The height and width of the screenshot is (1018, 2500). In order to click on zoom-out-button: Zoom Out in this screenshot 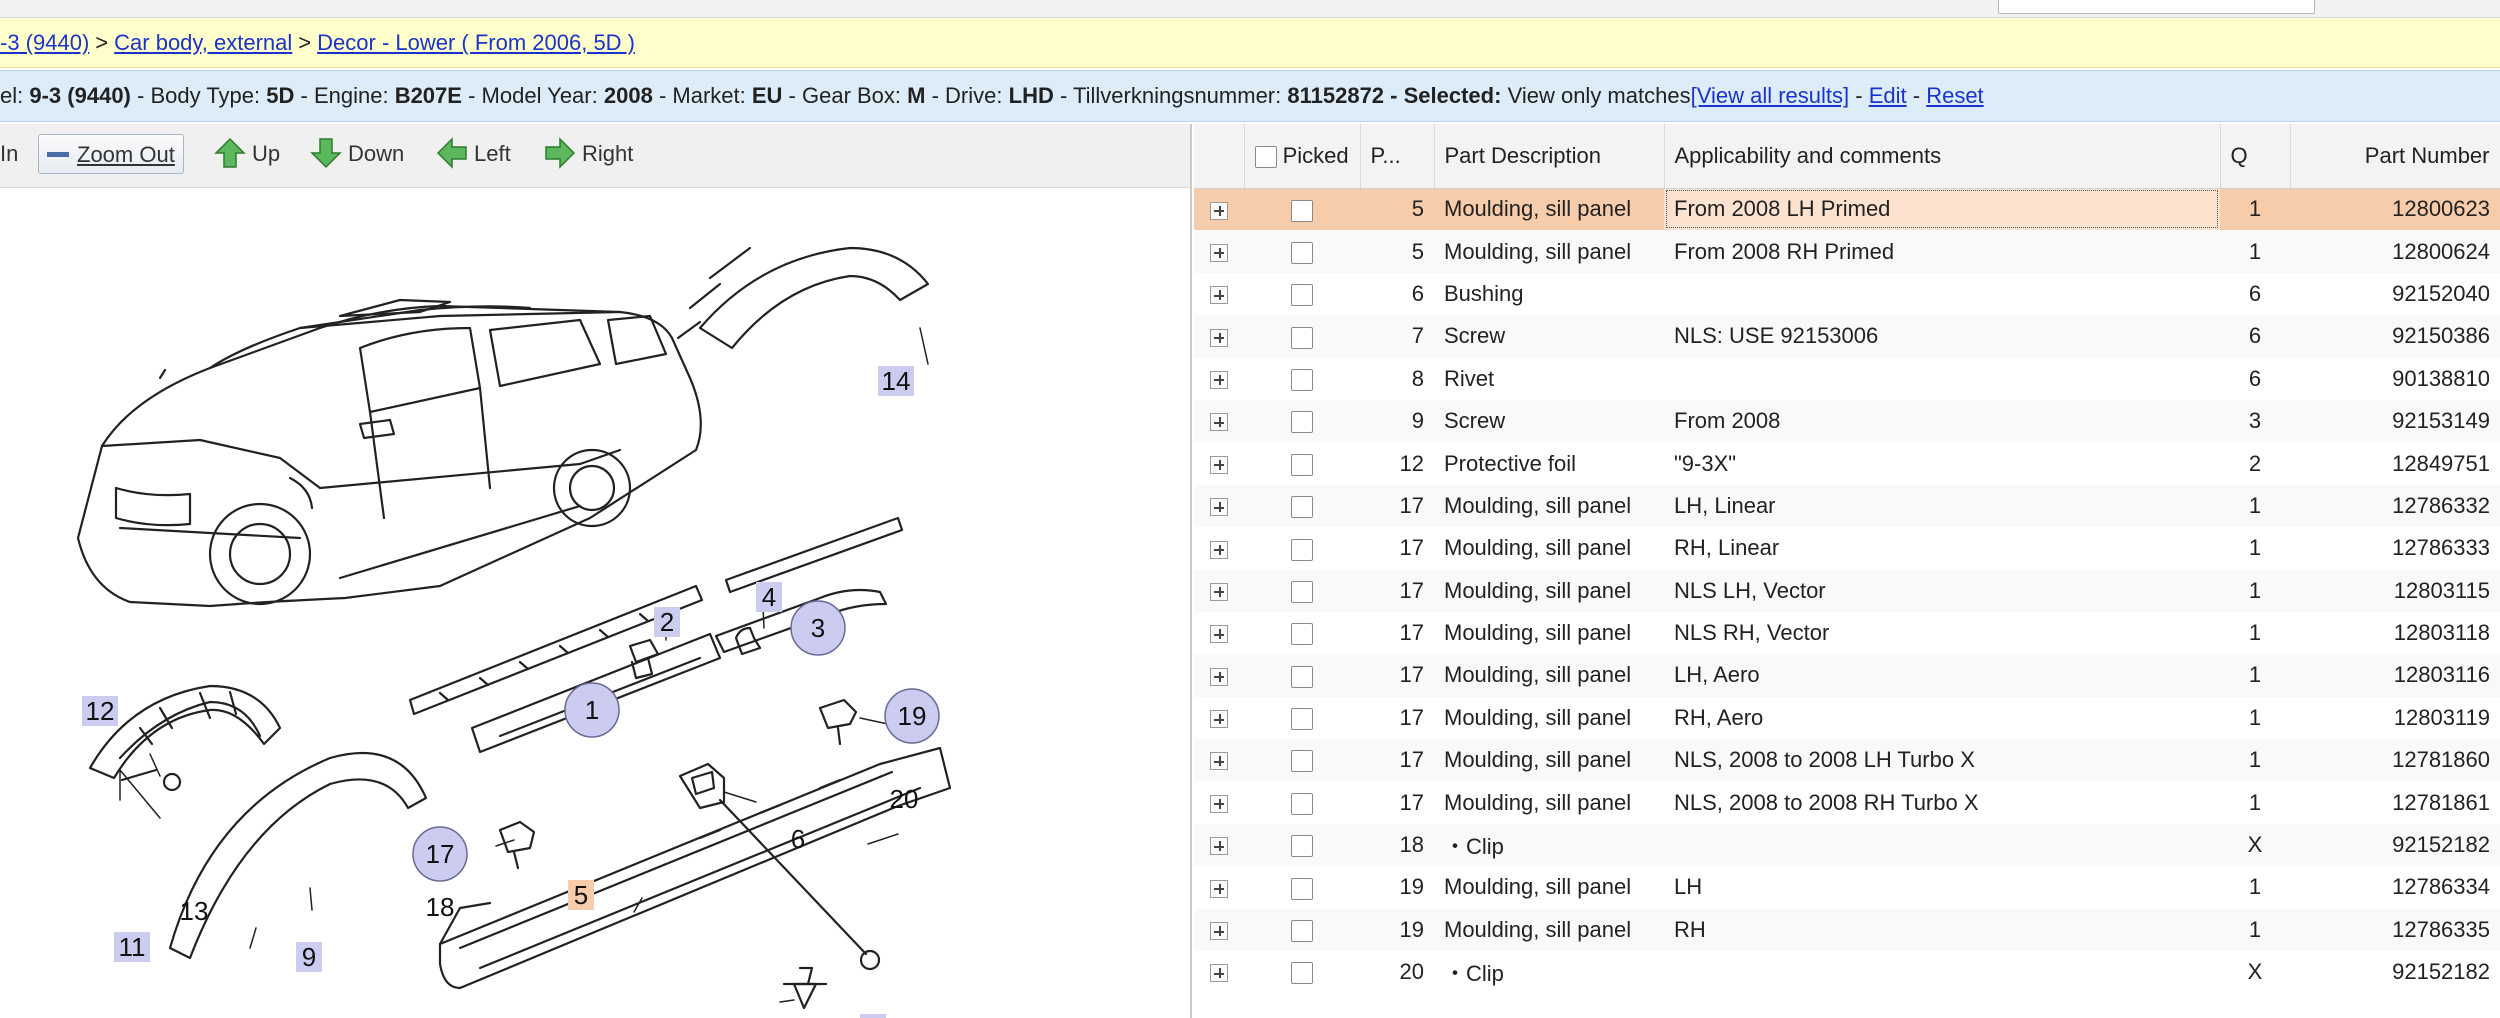, I will do `click(111, 154)`.